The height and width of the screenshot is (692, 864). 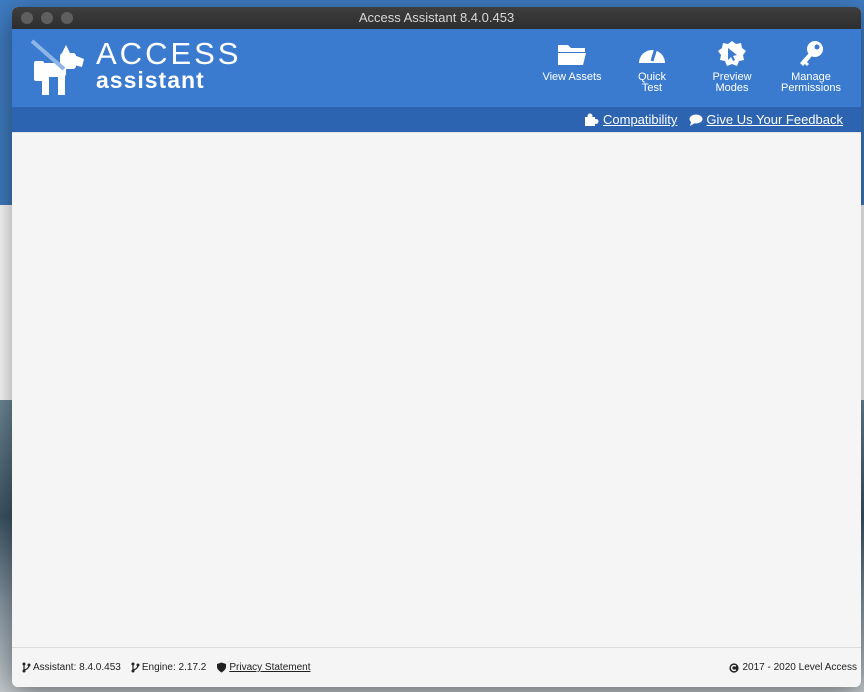 What do you see at coordinates (572, 70) in the screenshot?
I see `view-assets-button: View Assets` at bounding box center [572, 70].